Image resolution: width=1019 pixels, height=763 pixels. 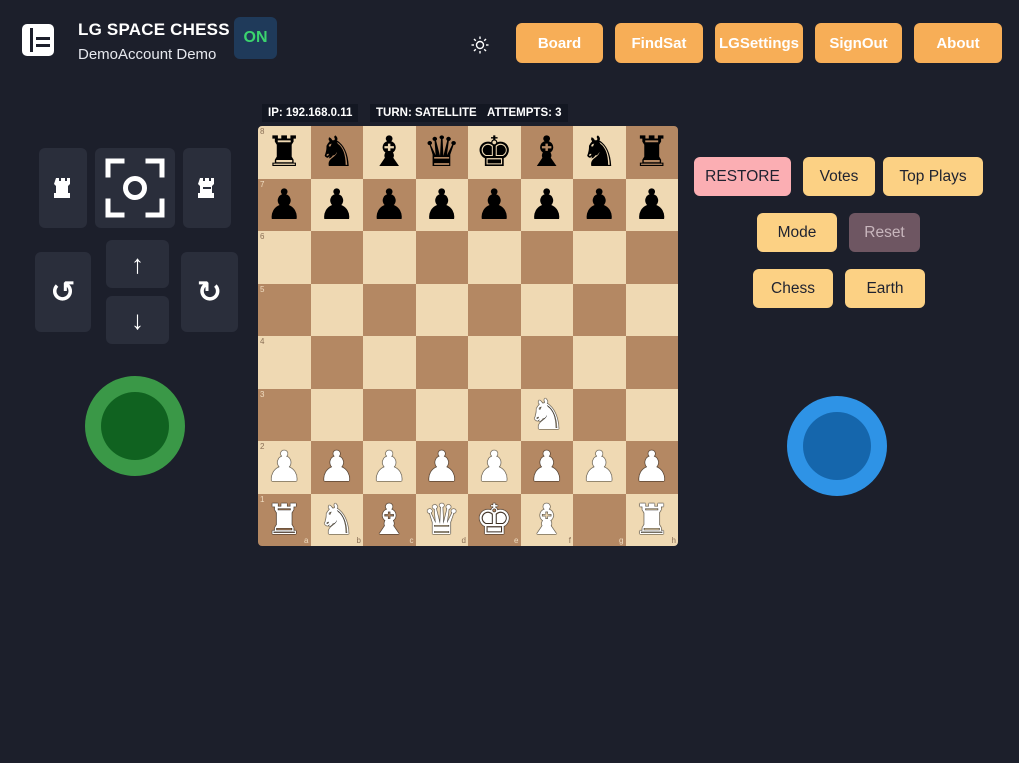 What do you see at coordinates (284, 309) in the screenshot?
I see `square-a5: 5` at bounding box center [284, 309].